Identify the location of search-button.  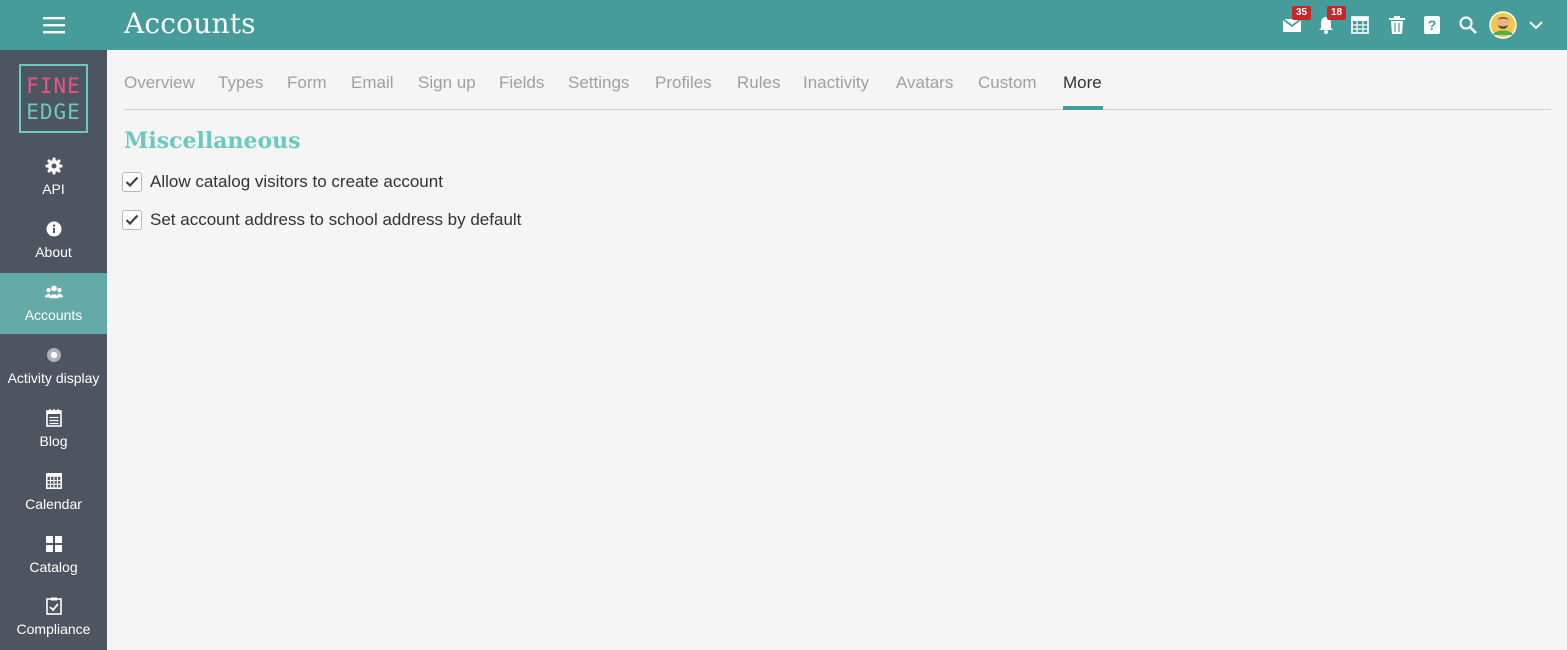
(1468, 25).